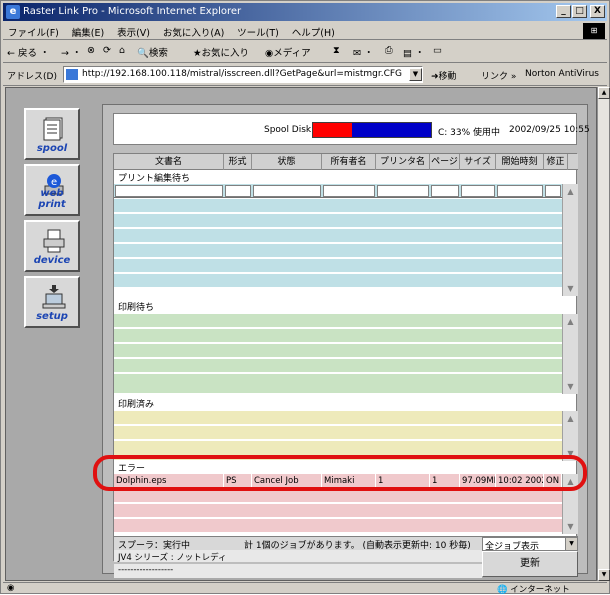 This screenshot has height=595, width=610. I want to click on search-label: 検索, so click(158, 53).